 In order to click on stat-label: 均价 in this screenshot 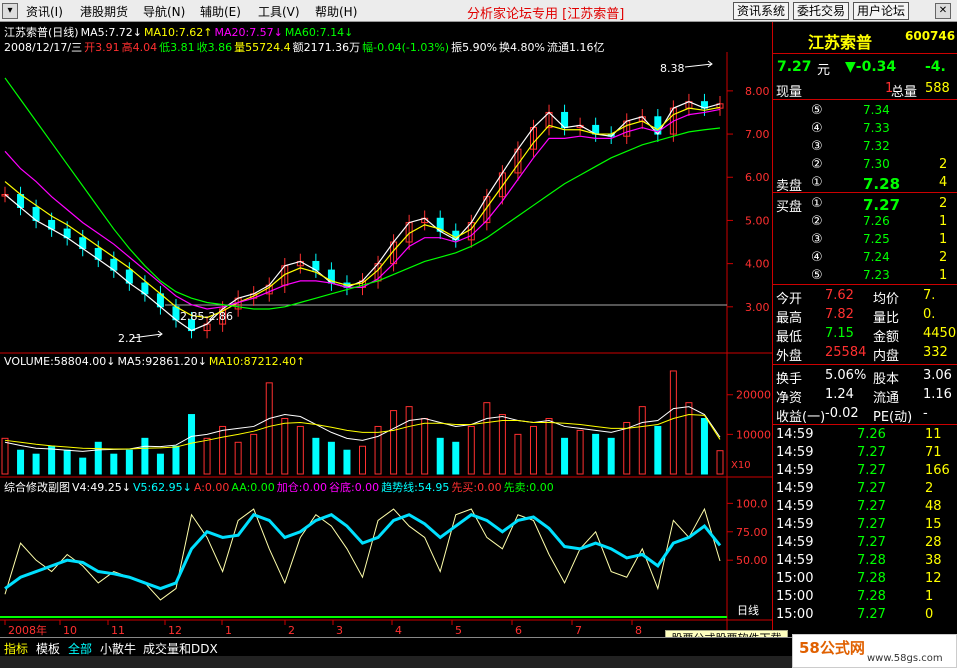, I will do `click(886, 299)`.